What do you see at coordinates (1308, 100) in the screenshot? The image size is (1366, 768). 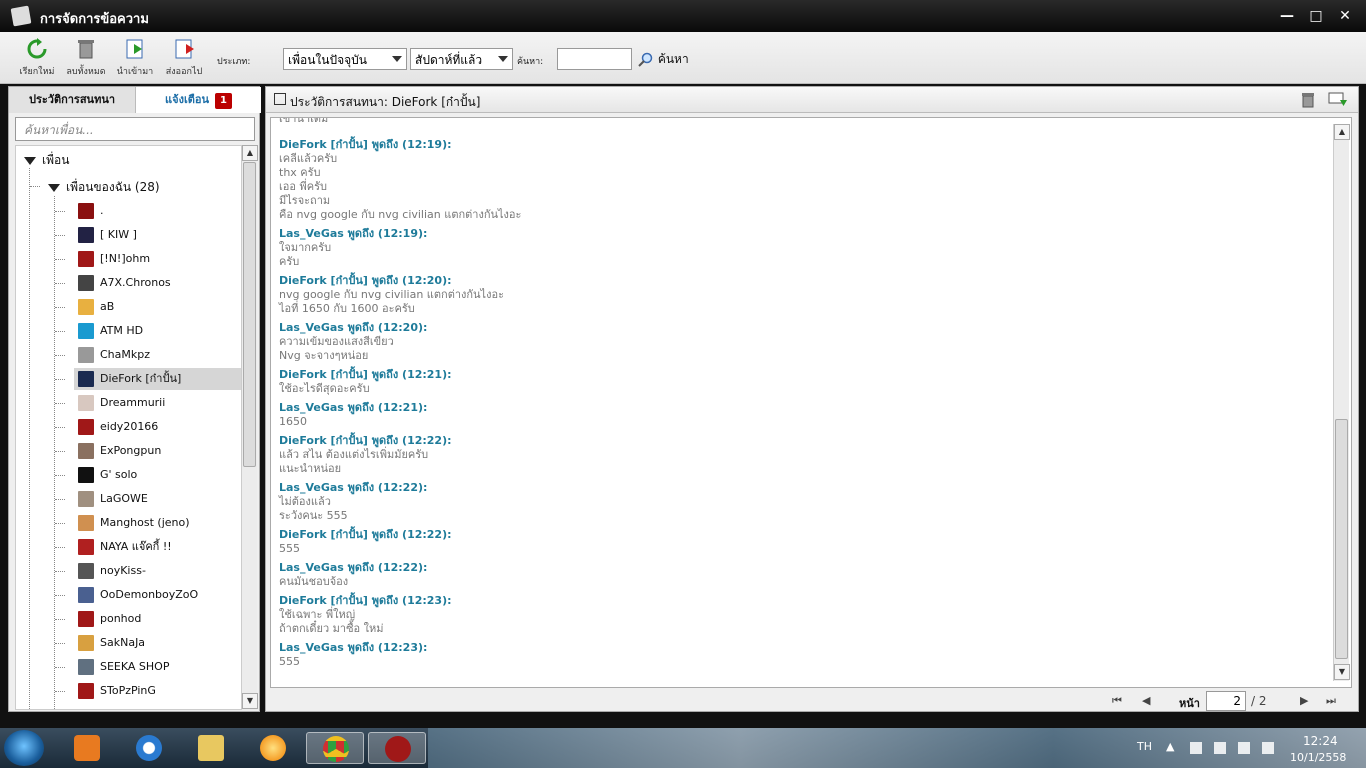 I see `trash-icon` at bounding box center [1308, 100].